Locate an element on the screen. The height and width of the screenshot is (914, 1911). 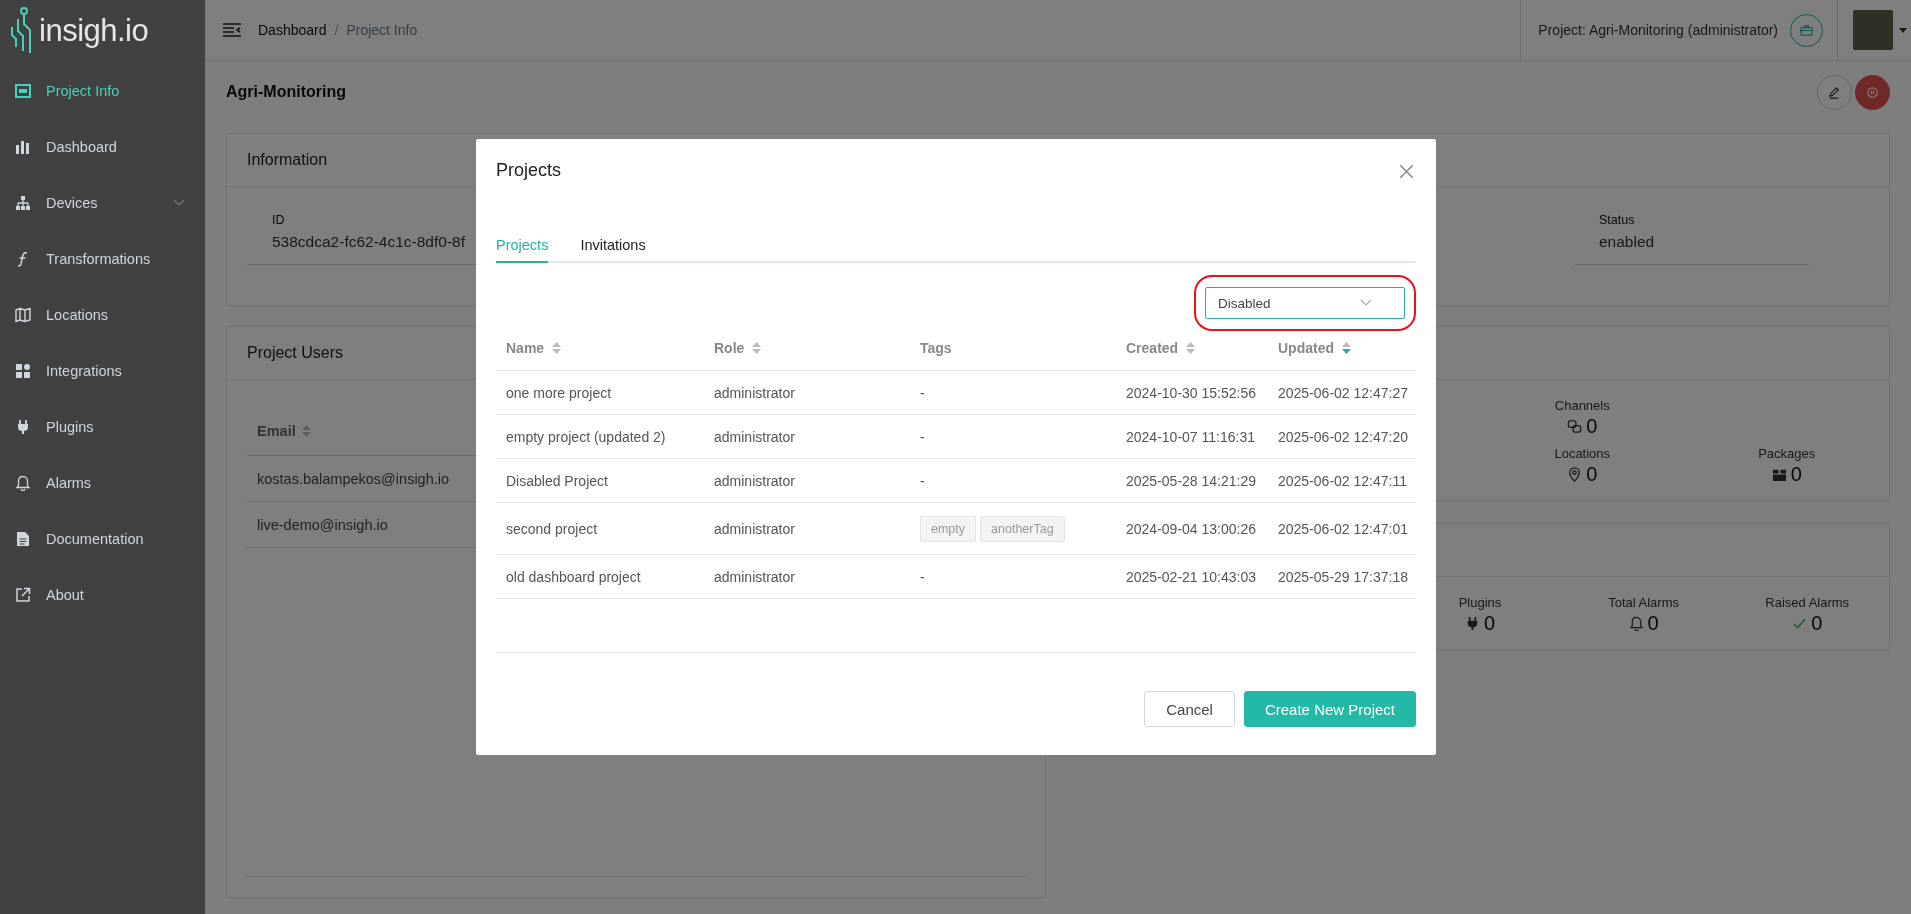
column-header: Tags is located at coordinates (936, 347).